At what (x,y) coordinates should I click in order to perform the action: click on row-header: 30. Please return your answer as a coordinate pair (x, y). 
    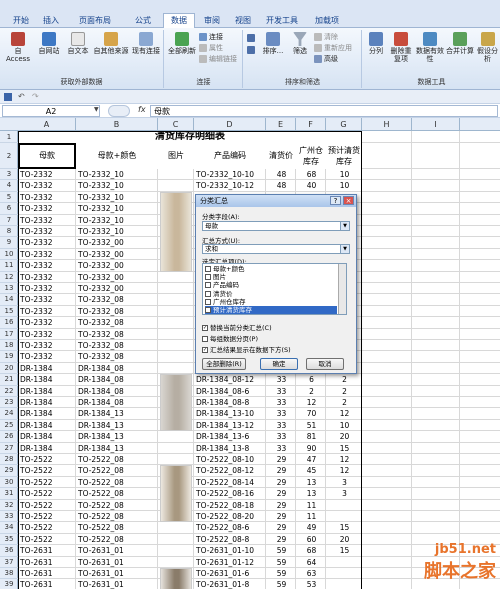
    Looking at the image, I should click on (9, 483).